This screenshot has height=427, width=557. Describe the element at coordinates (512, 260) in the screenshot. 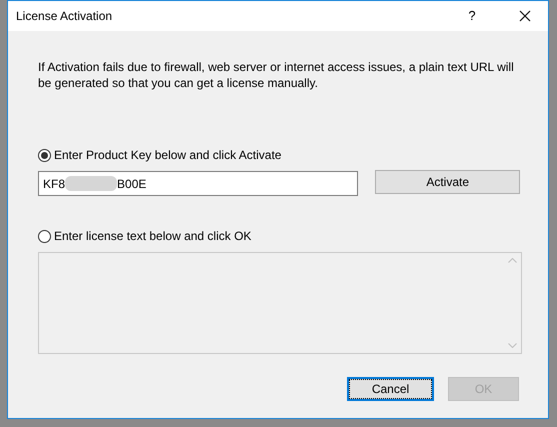

I see `scroll-up-icon` at that location.